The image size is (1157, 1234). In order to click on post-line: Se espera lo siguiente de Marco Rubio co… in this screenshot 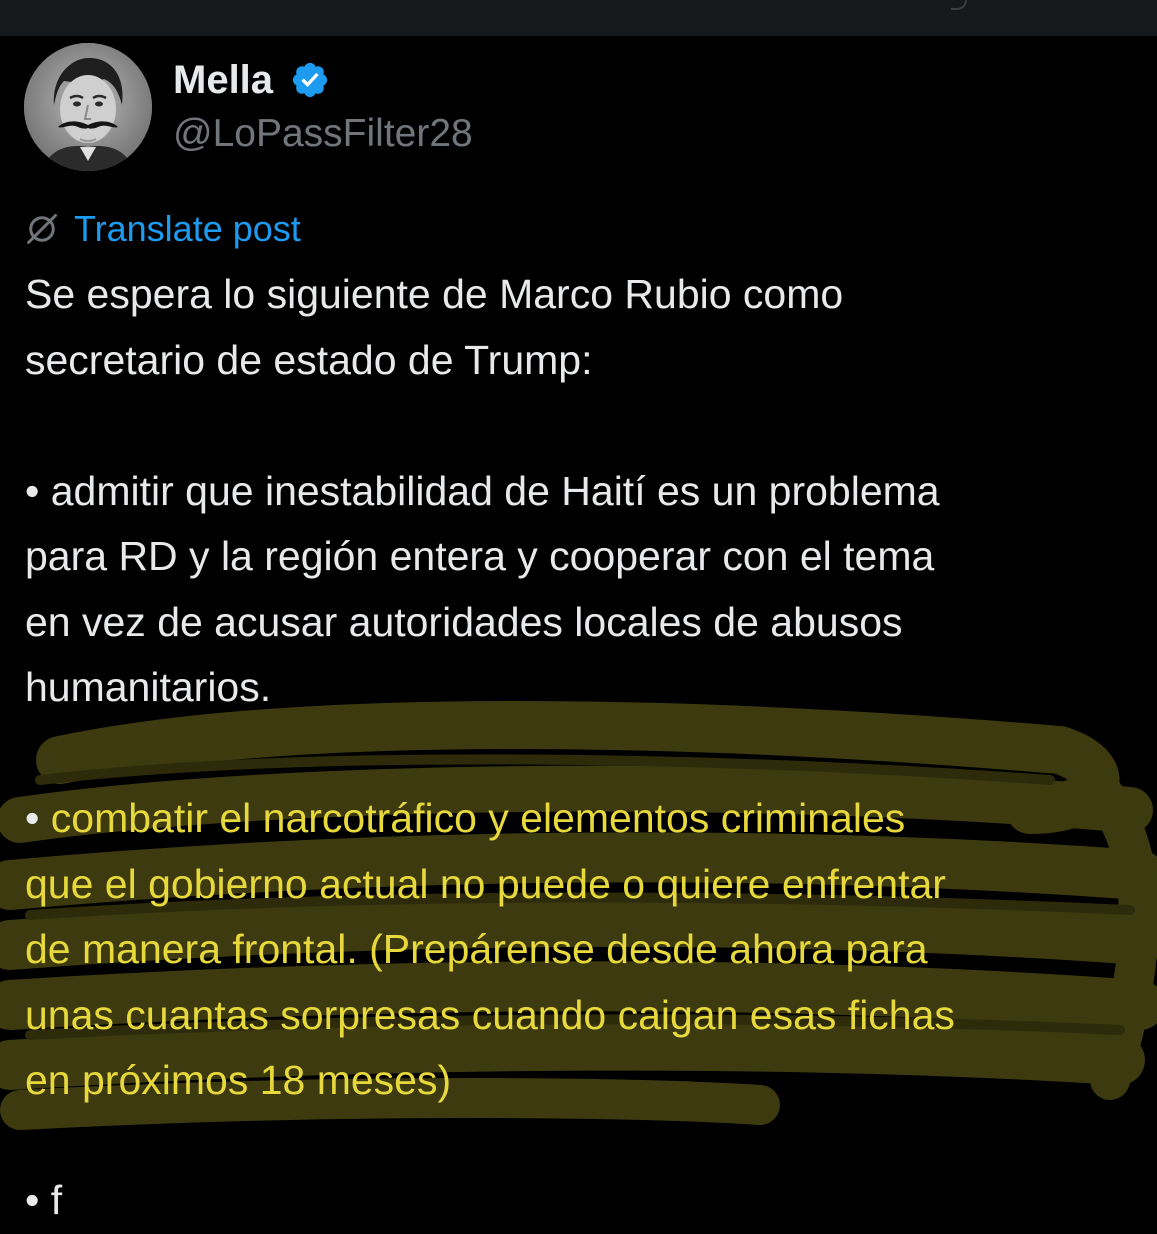, I will do `click(434, 294)`.